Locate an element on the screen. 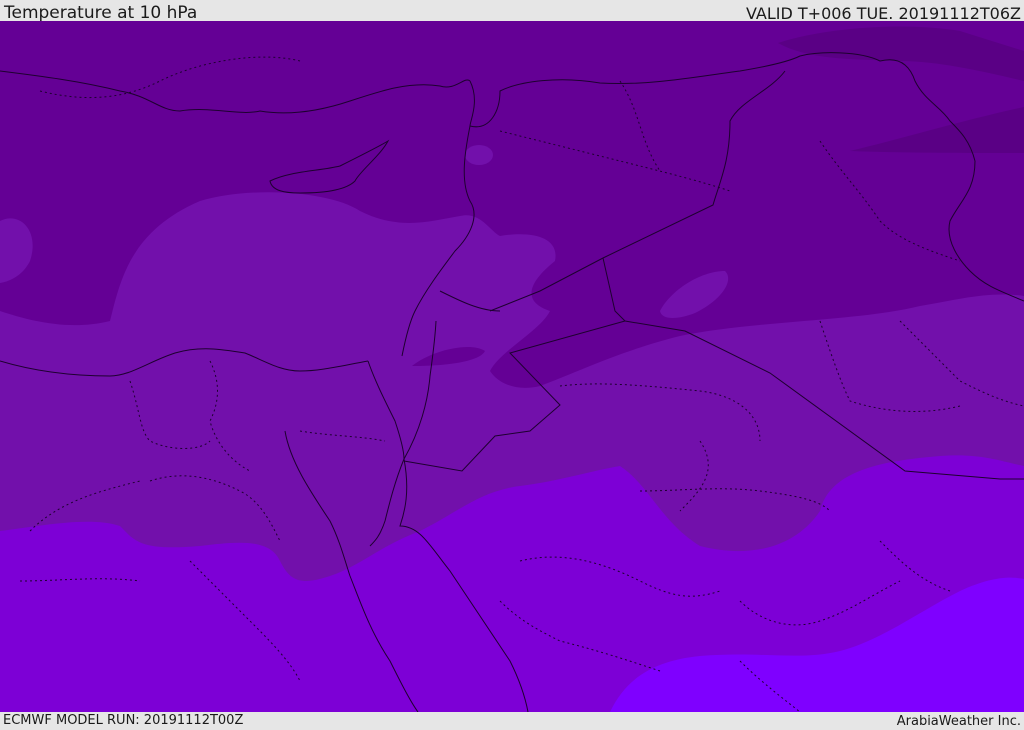 The height and width of the screenshot is (730, 1024). map-title: Temperature at 10 hPa is located at coordinates (101, 13).